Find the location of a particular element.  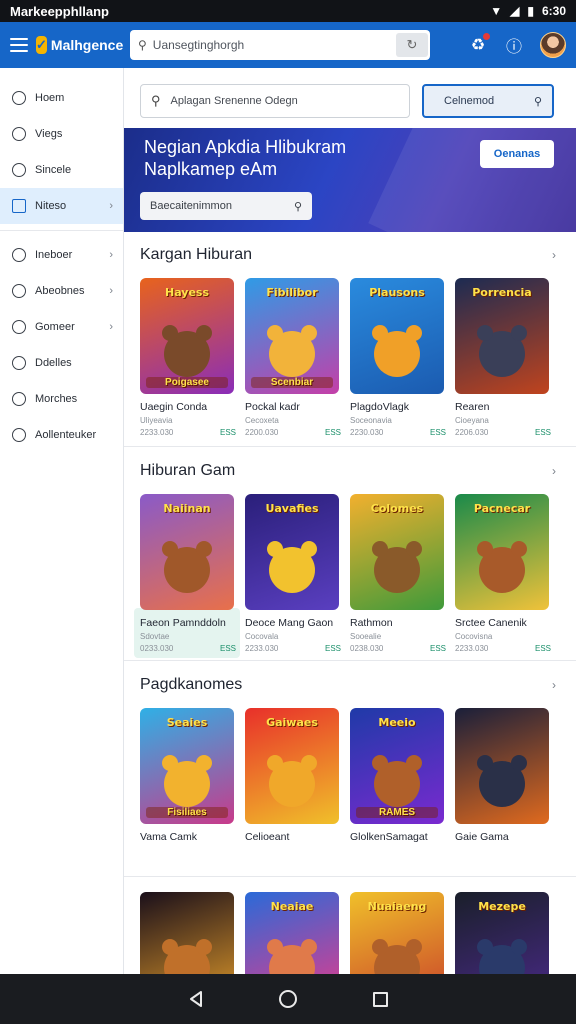

game-card: Colomes Rathmon Sooealie 0238.030 ESS is located at coordinates (398, 573).